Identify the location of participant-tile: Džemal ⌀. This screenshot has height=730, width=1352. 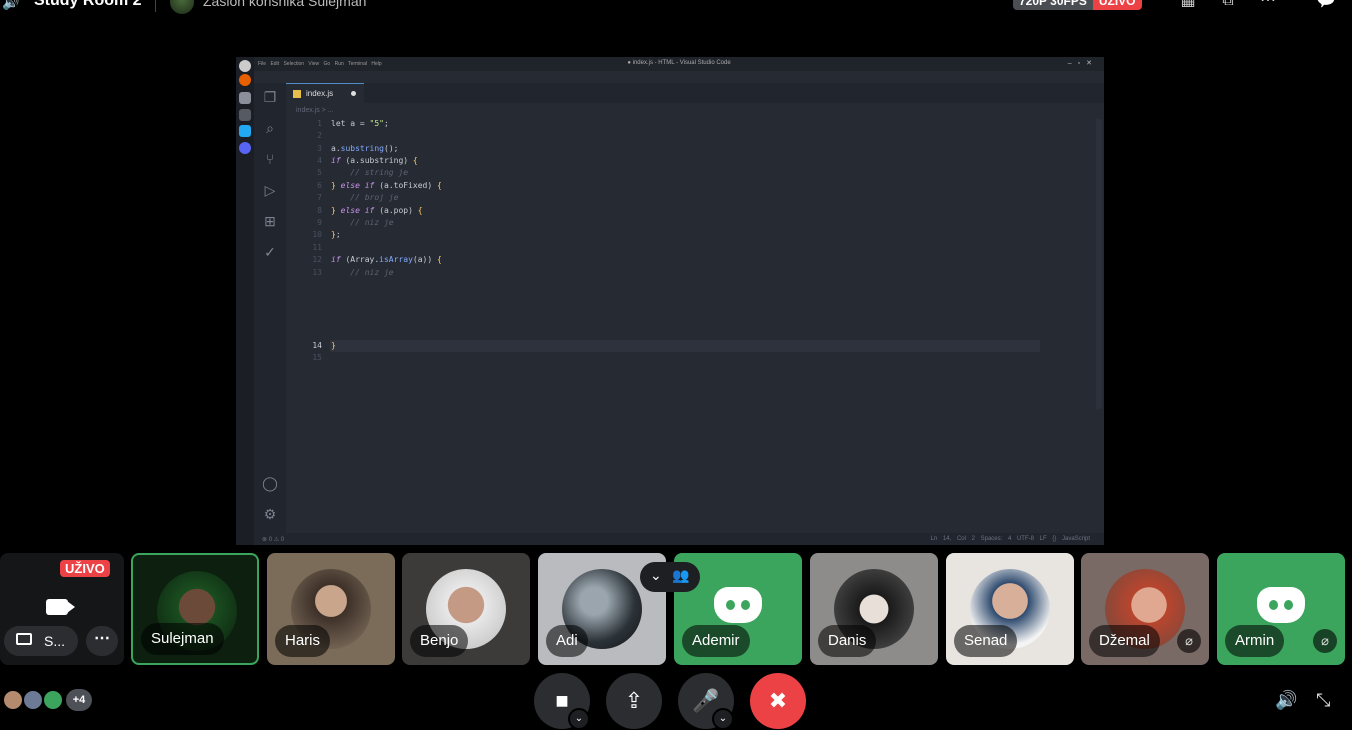
(1145, 609).